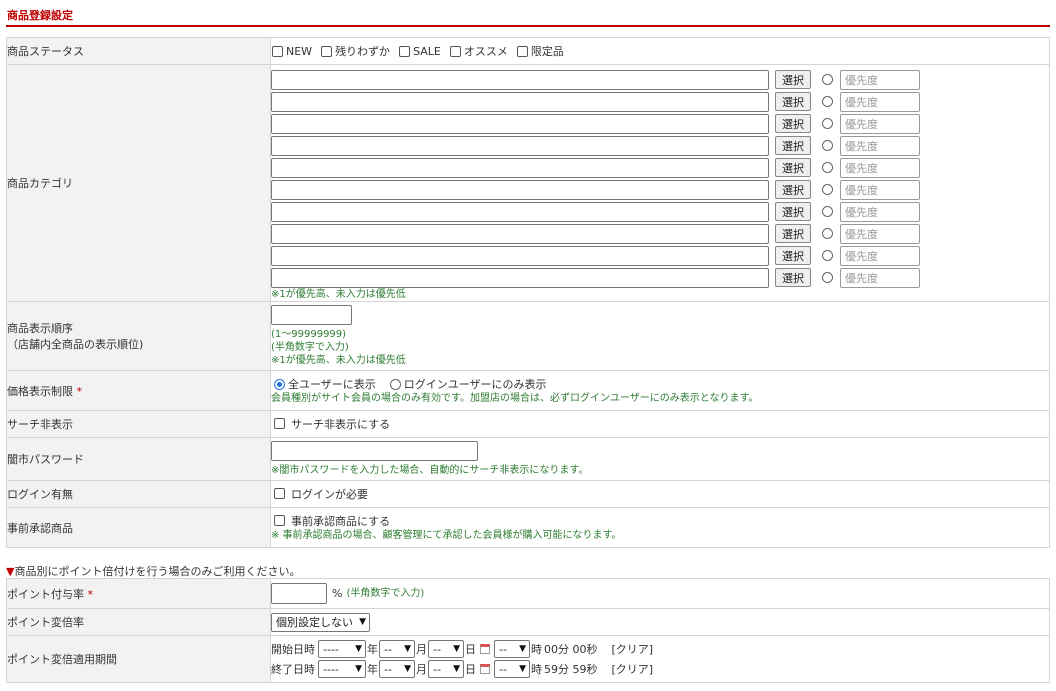  Describe the element at coordinates (528, 459) in the screenshot. I see `secret-password-row: 闇市パスワード ※闇市パスワードを入力した場合、自動的にサーチ非表示になります。` at that location.